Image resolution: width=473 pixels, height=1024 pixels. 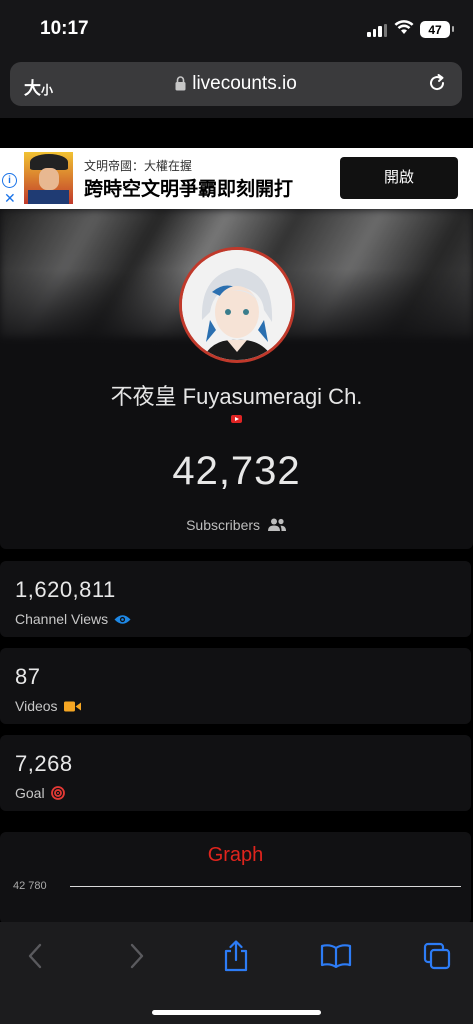 I want to click on graph-gridline, so click(x=265, y=886).